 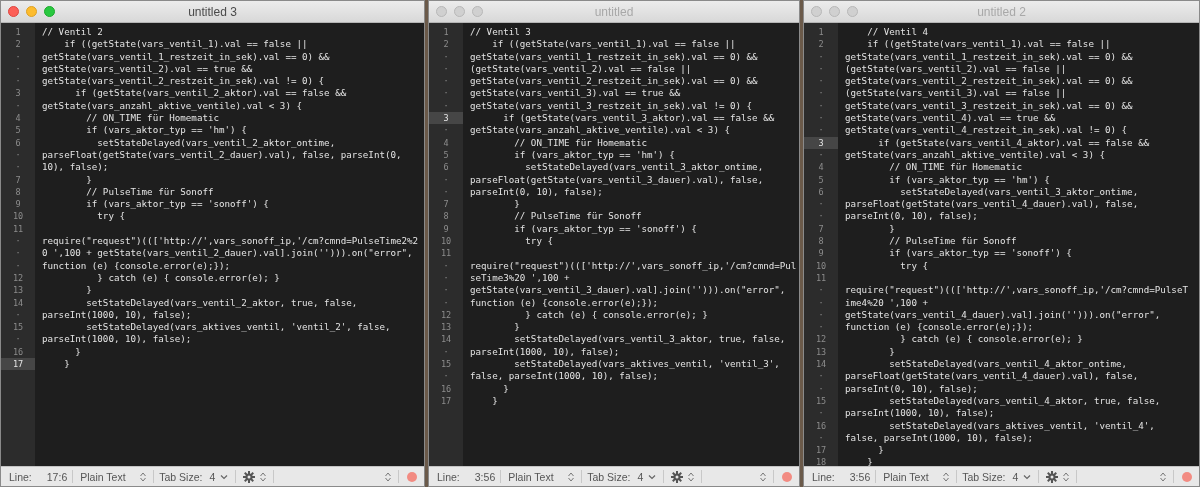 I want to click on code-line: setStateDelayed(vars_ventil_4_aktor, true, false,, so click(x=1024, y=400).